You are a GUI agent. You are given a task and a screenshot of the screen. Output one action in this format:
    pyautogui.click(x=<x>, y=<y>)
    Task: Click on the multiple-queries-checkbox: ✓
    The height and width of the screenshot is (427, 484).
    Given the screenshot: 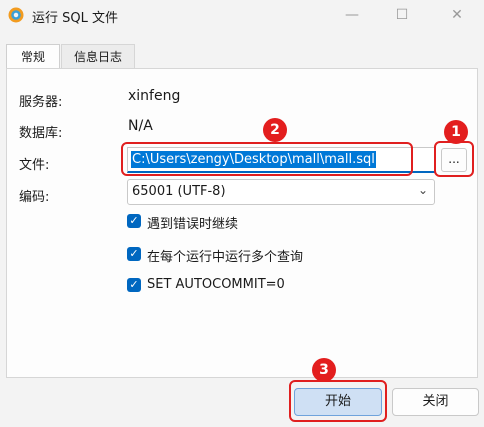 What is the action you would take?
    pyautogui.click(x=134, y=254)
    